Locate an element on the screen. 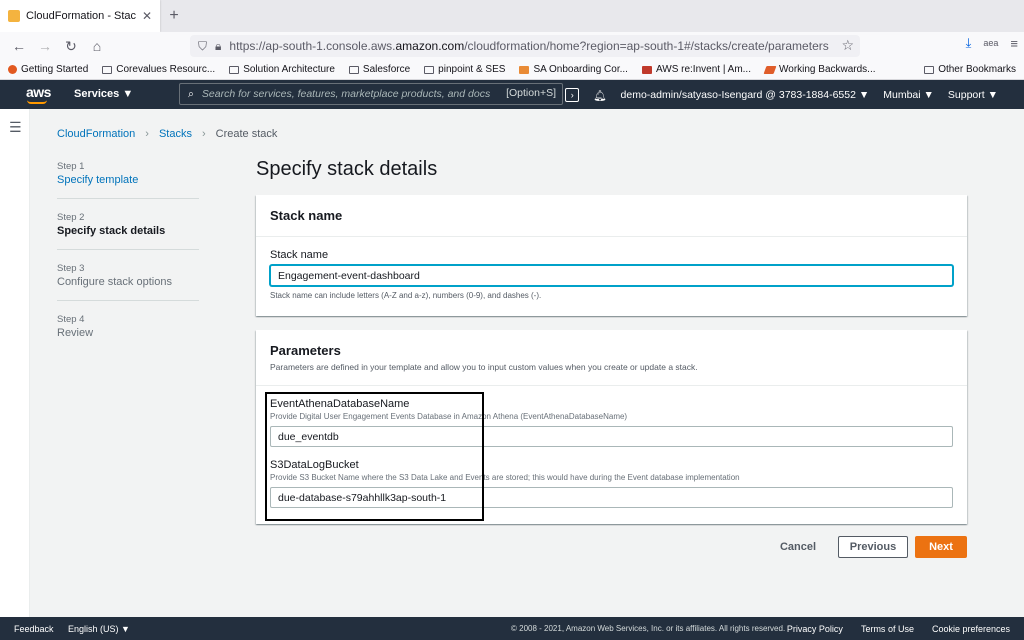 This screenshot has width=1024, height=640. step-number: Step 3 is located at coordinates (71, 268).